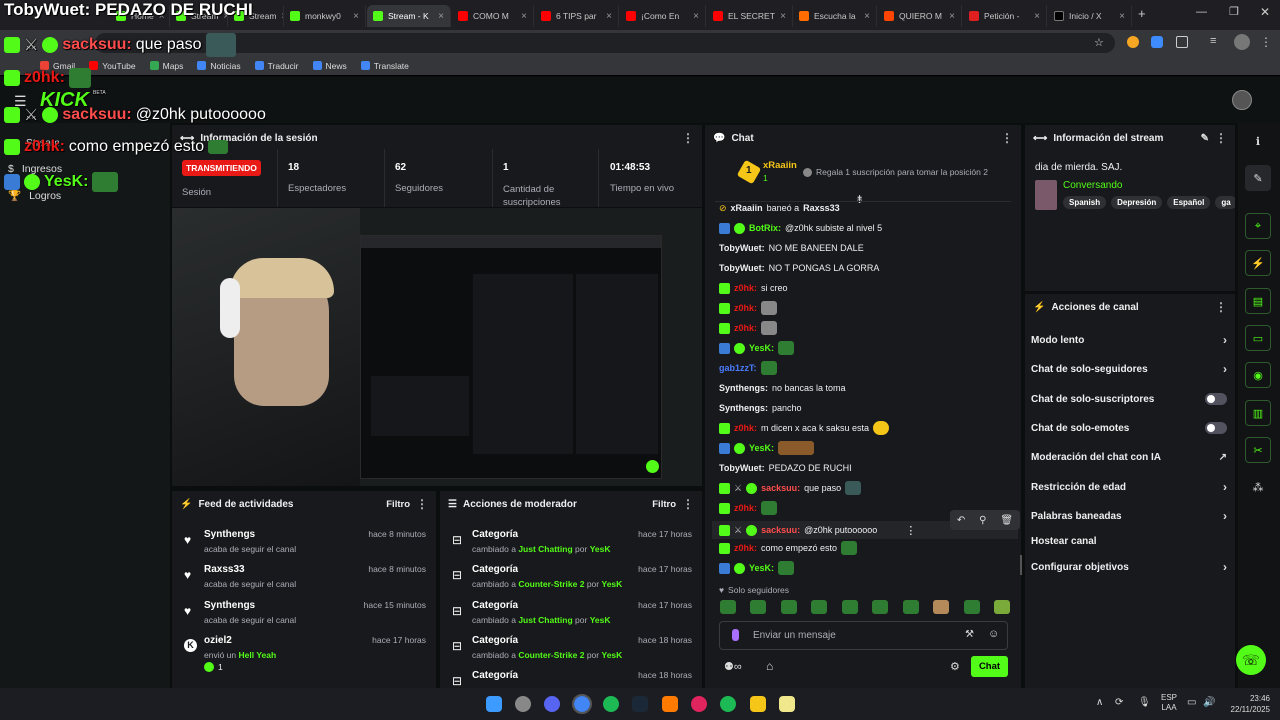 This screenshot has width=1280, height=720. Describe the element at coordinates (859, 199) in the screenshot. I see `scroll-down-icon: ⇟` at that location.